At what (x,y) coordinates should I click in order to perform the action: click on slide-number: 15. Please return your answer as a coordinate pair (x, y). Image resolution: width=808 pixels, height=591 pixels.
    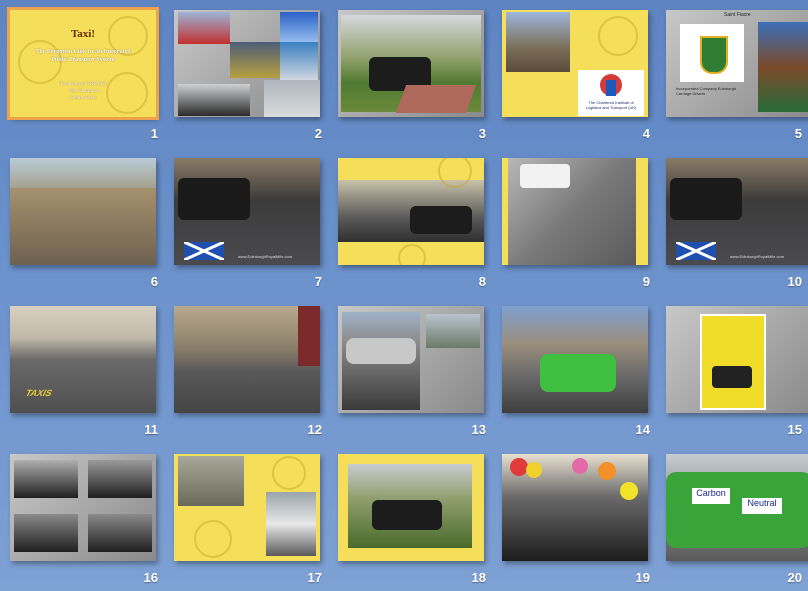
    Looking at the image, I should click on (794, 429).